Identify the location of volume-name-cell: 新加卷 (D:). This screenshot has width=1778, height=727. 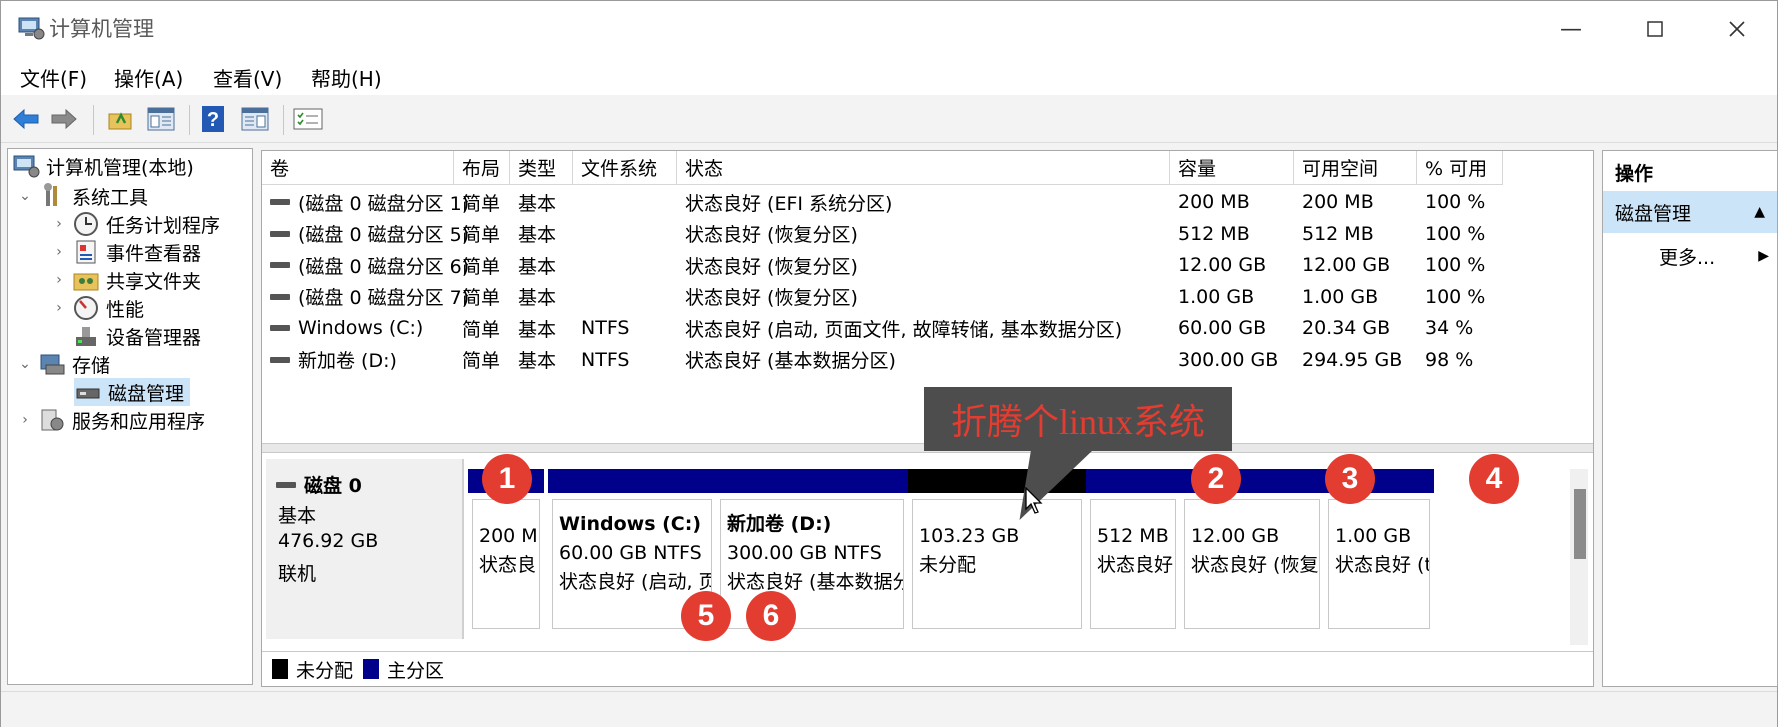
(333, 360).